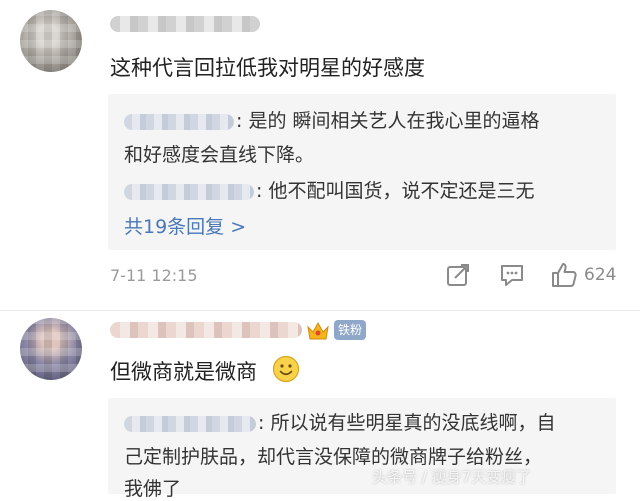  Describe the element at coordinates (318, 330) in the screenshot. I see `crown-icon` at that location.